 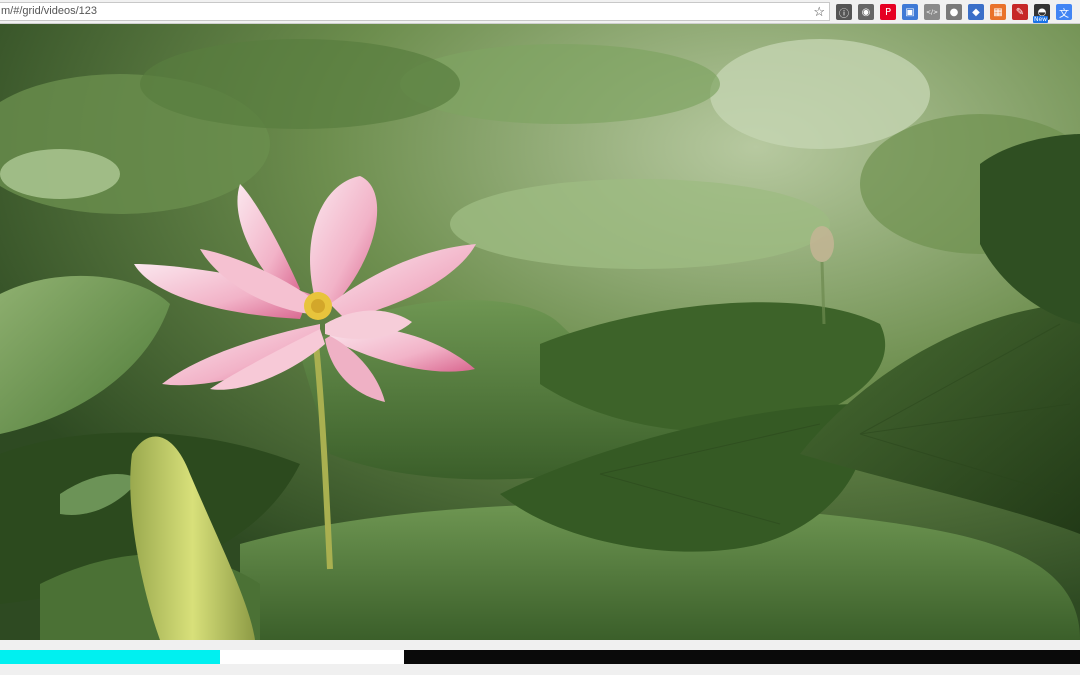 I want to click on star-icon: ☆, so click(x=819, y=11).